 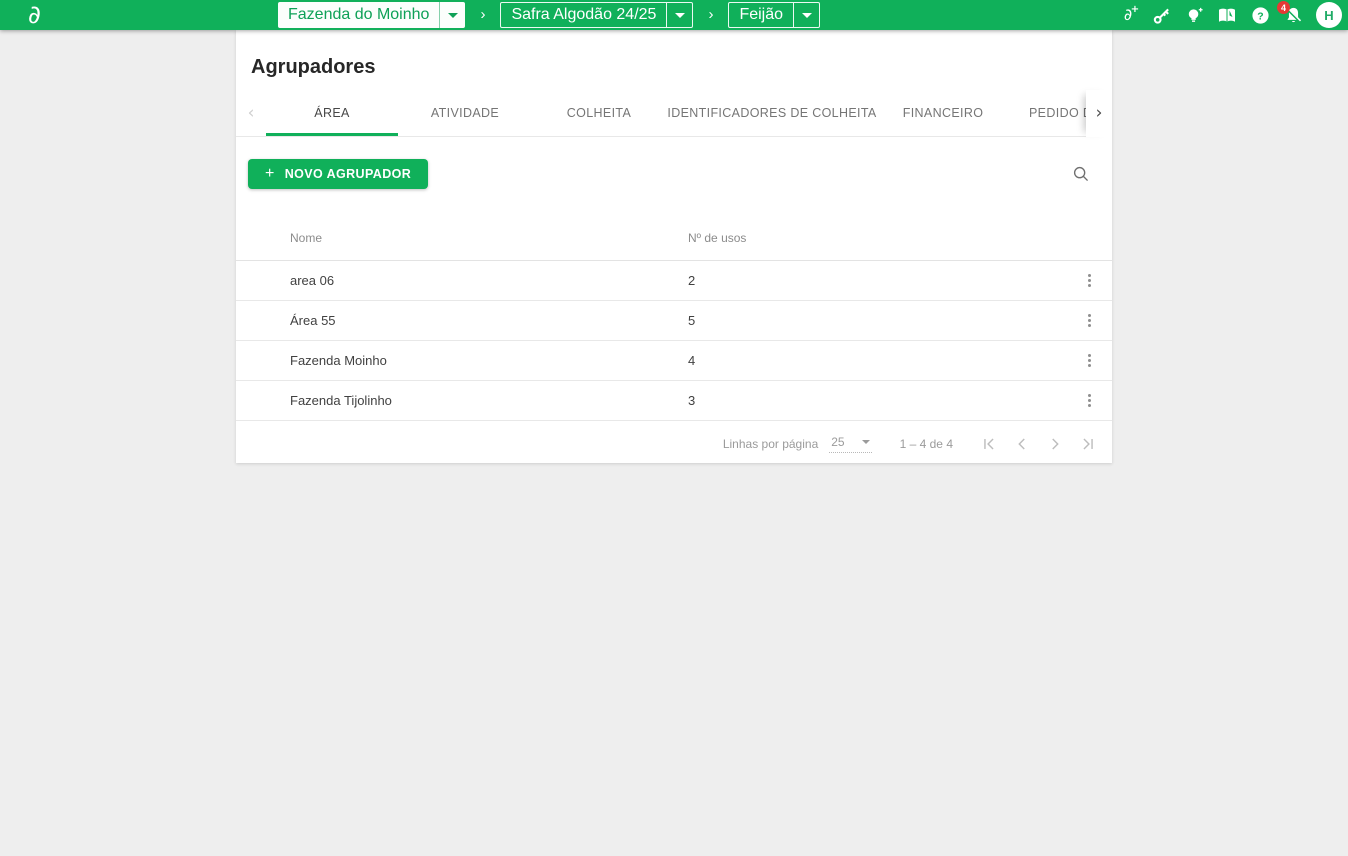 I want to click on tabs-scroll-left-button: ‹, so click(x=251, y=113).